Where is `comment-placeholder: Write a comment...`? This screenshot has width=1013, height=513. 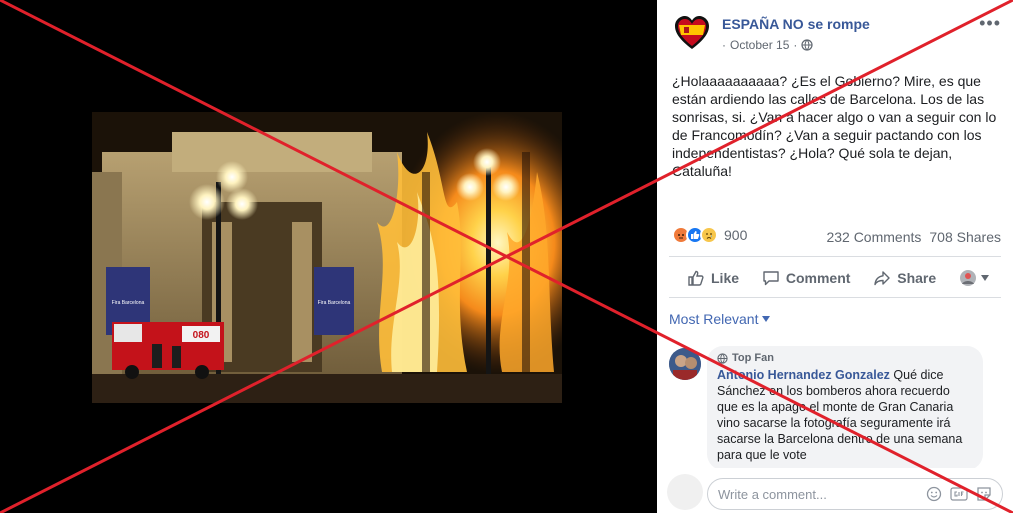 comment-placeholder: Write a comment... is located at coordinates (772, 494).